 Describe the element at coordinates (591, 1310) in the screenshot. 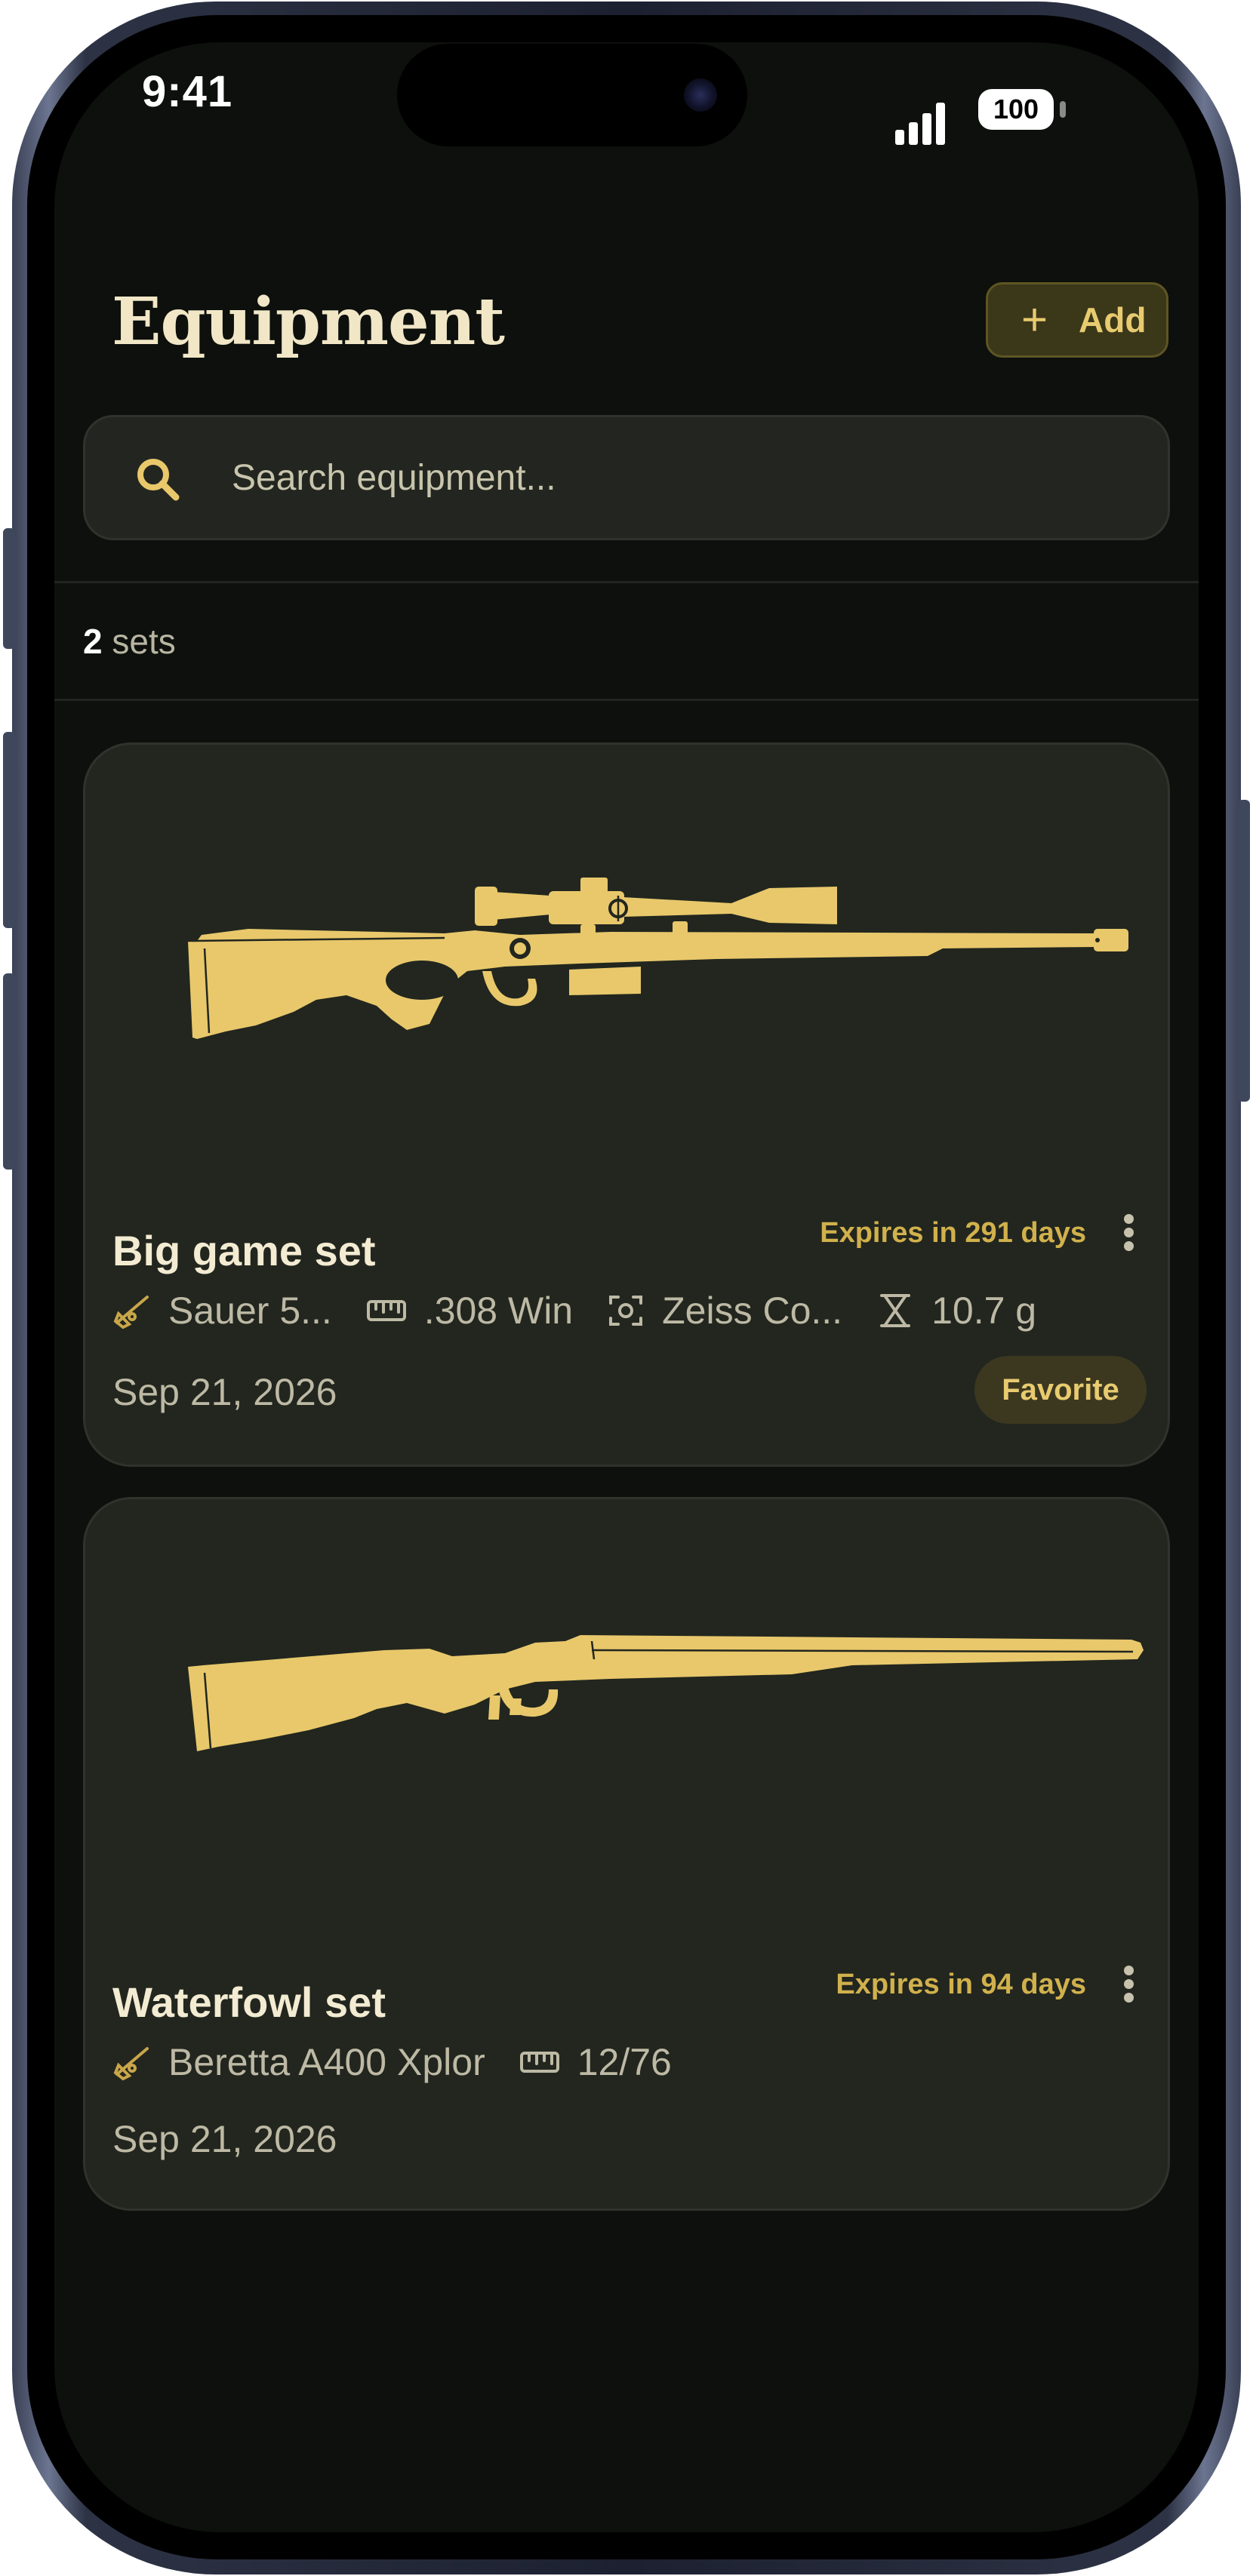

I see `spec-row: Sauer 5... .308 Win Zeiss Co... 10.7 g` at that location.